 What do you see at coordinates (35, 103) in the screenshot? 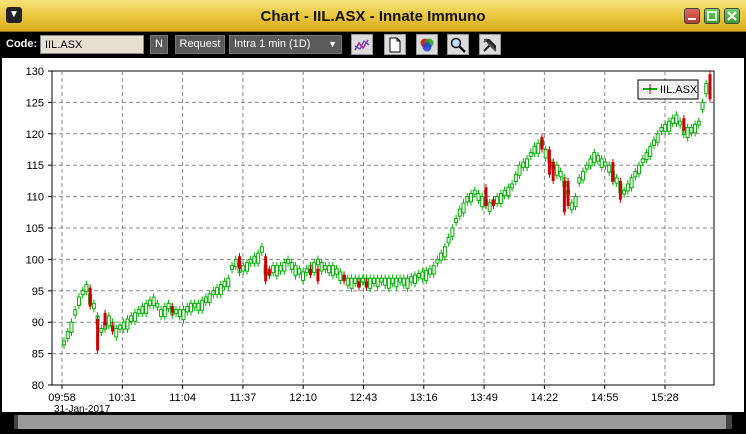
I see `y-tick-label: 125` at bounding box center [35, 103].